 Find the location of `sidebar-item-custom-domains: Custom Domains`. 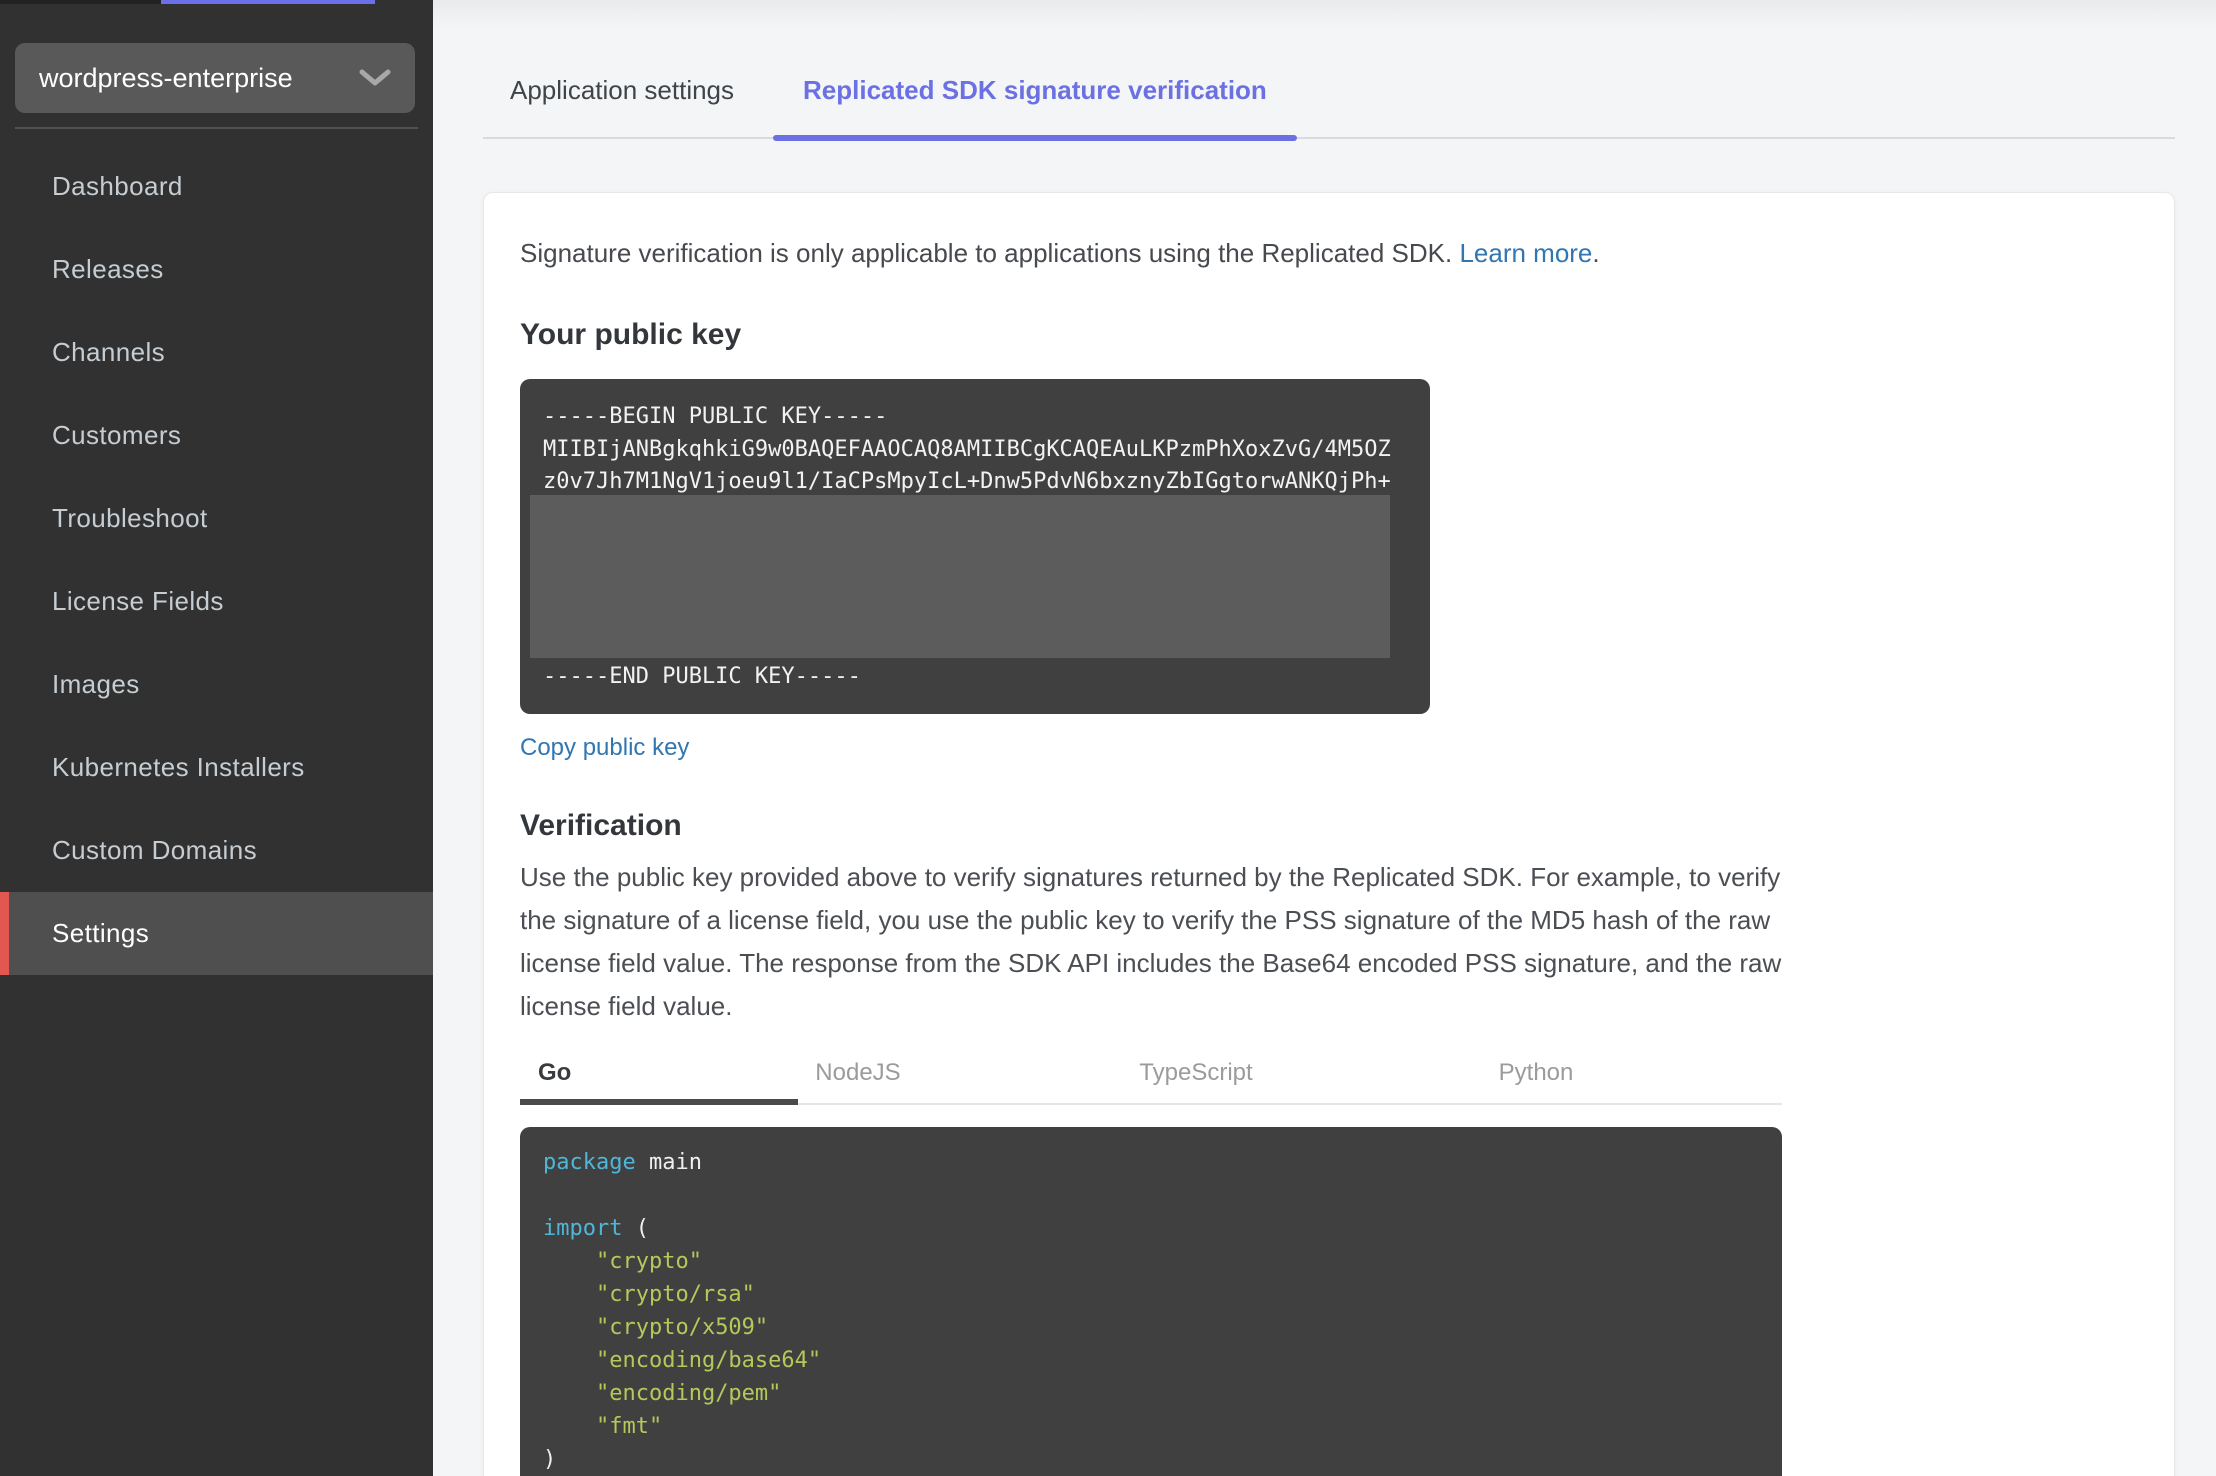

sidebar-item-custom-domains: Custom Domains is located at coordinates (216, 850).